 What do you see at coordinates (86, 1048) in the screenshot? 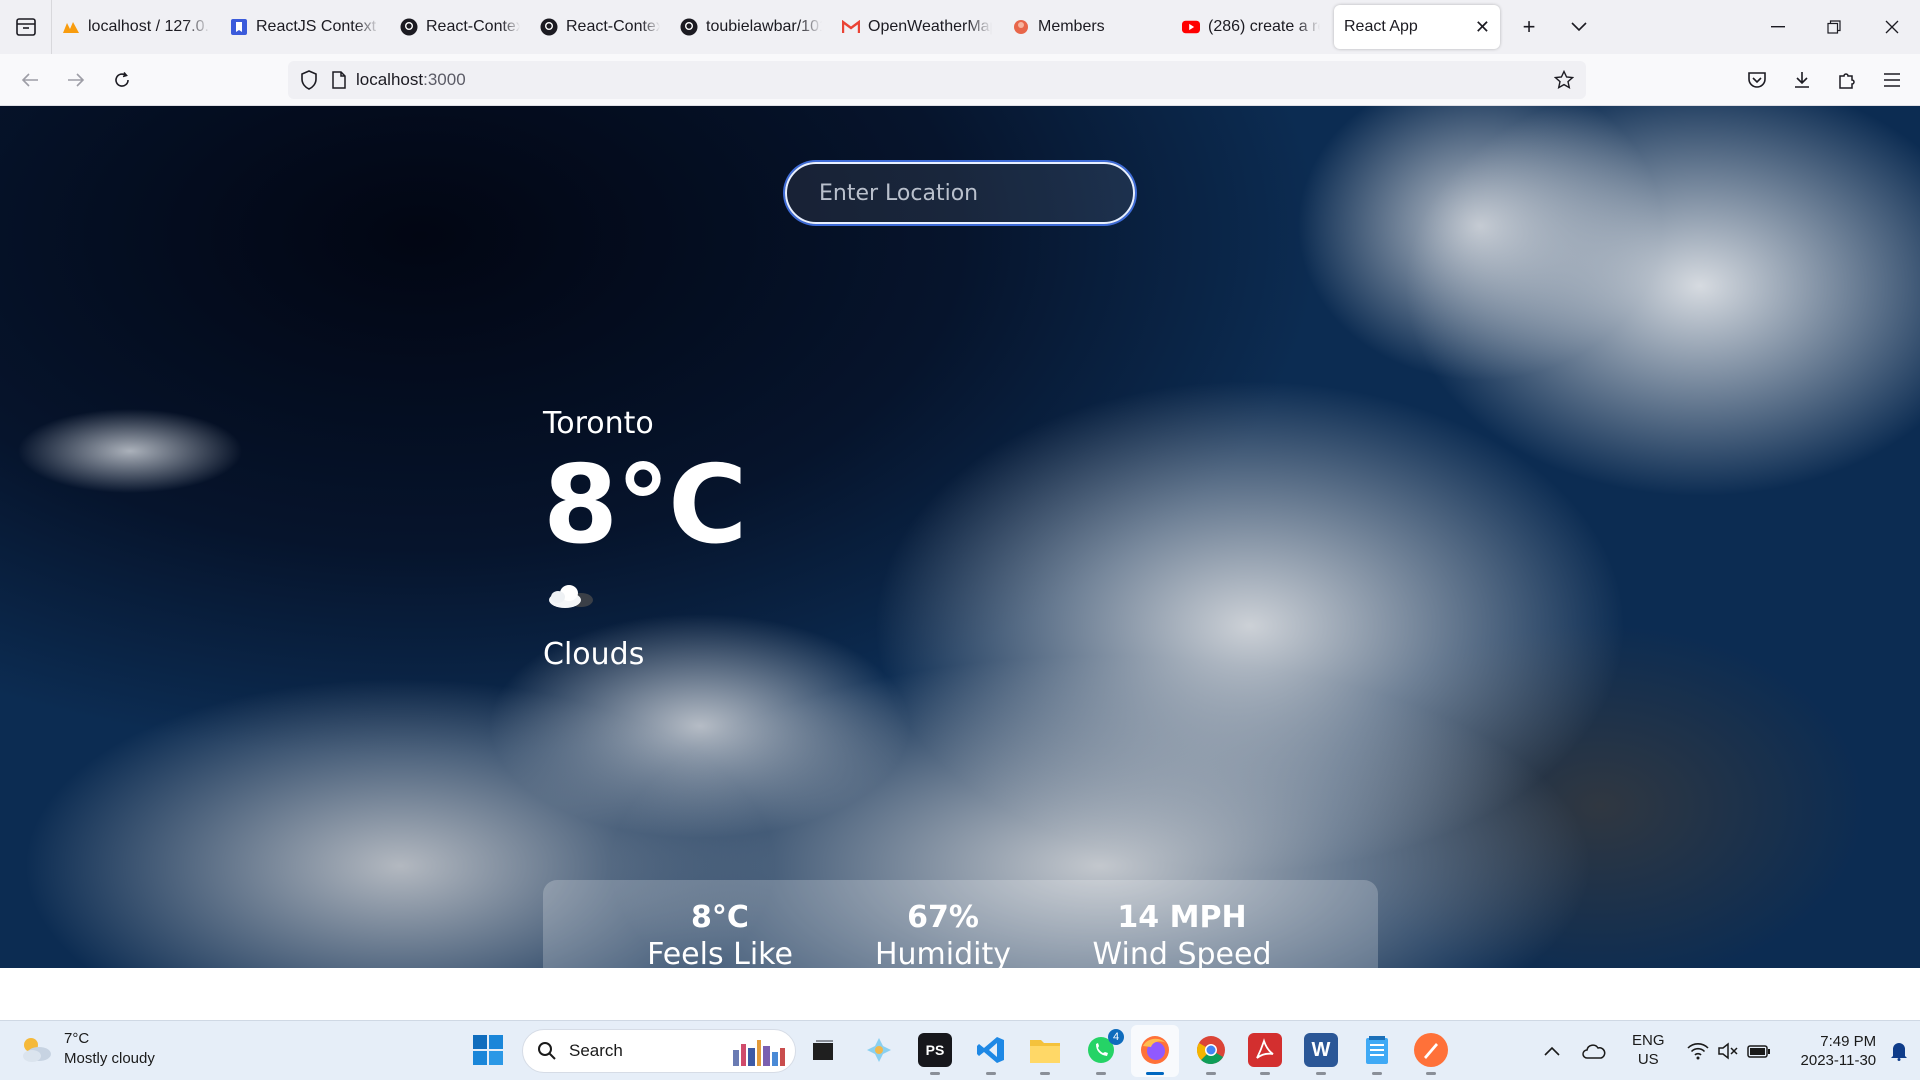
I see `taskbar-weather-widget: 7°C Mostly cloudy` at bounding box center [86, 1048].